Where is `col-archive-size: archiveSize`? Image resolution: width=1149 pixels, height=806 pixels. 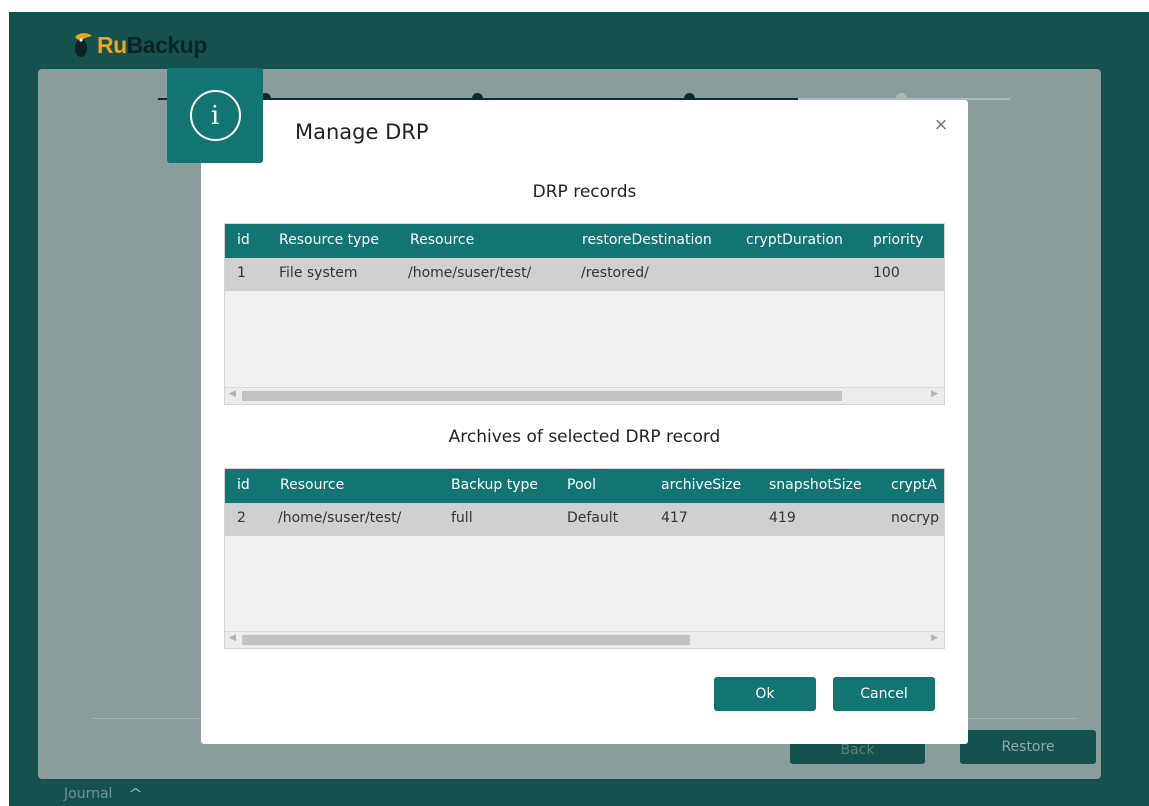
col-archive-size: archiveSize is located at coordinates (701, 485).